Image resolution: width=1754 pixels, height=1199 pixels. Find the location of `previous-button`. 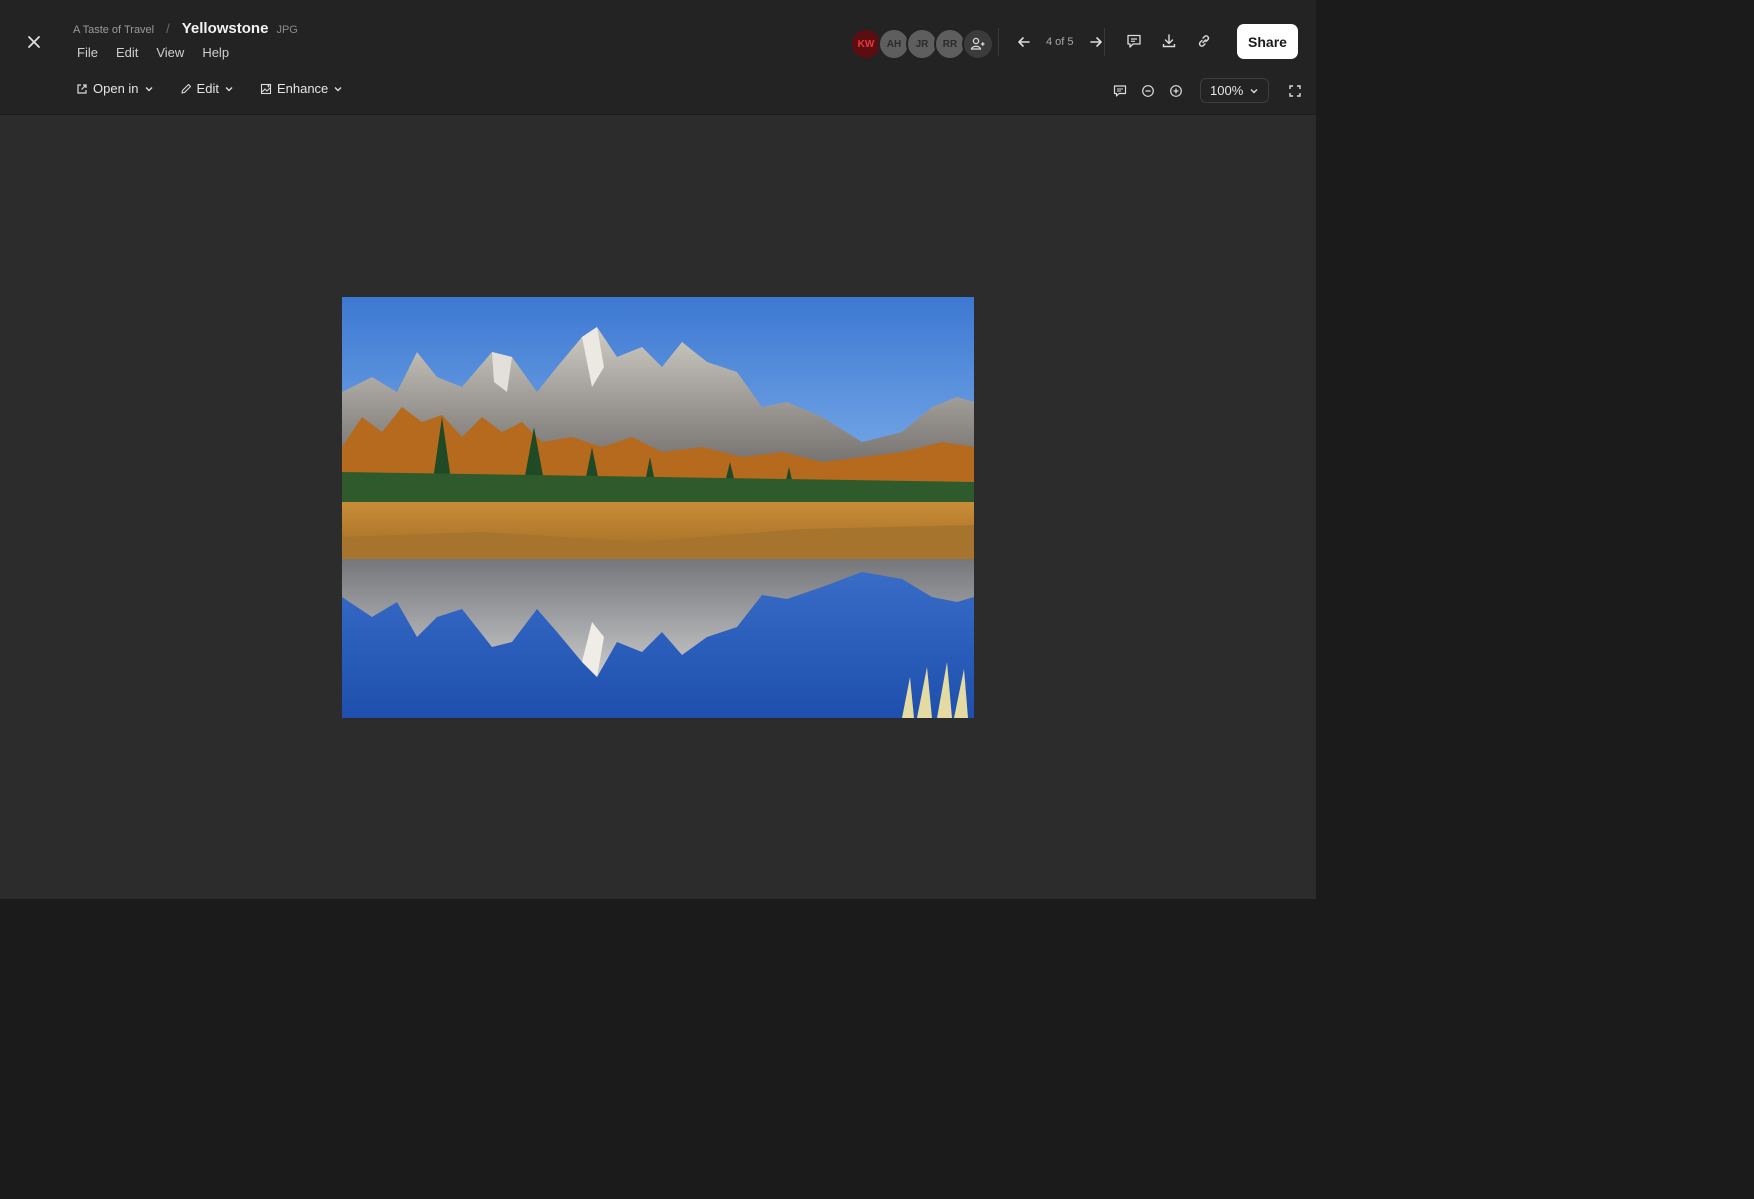

previous-button is located at coordinates (1024, 42).